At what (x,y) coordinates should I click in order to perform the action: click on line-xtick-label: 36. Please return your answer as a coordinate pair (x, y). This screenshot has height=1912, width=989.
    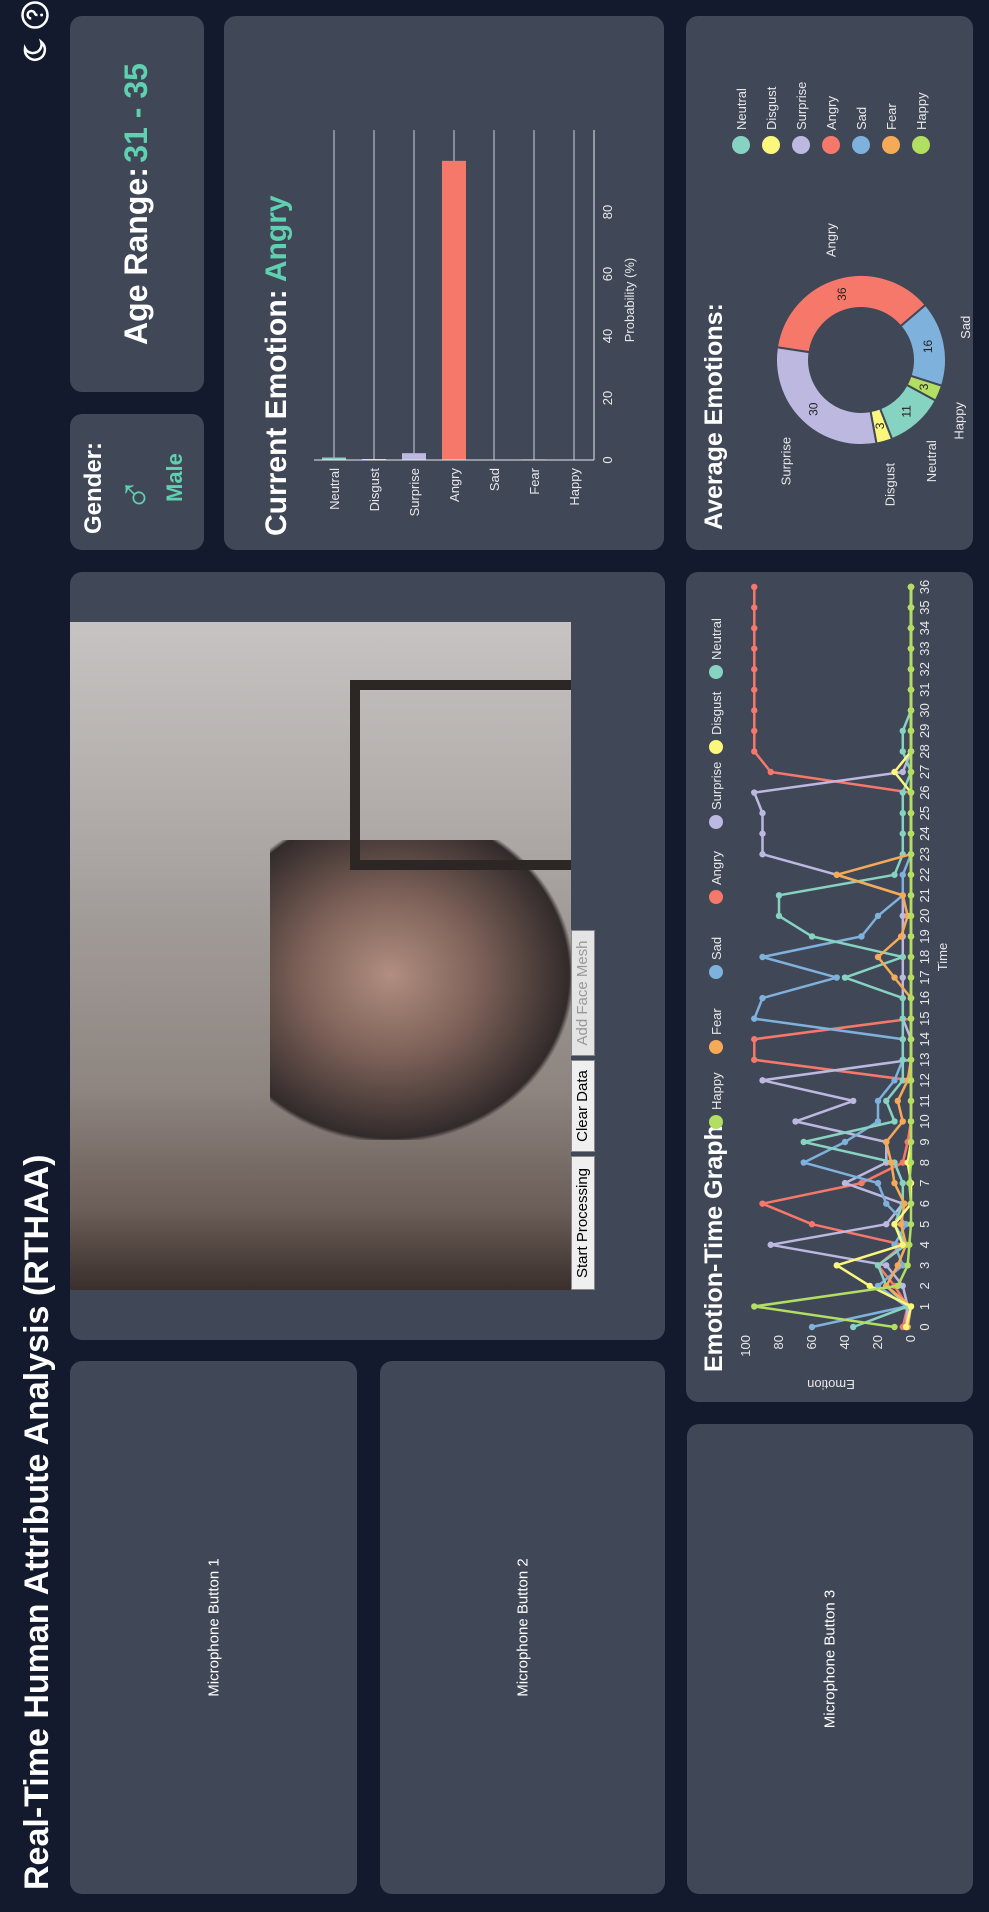
    Looking at the image, I should click on (924, 587).